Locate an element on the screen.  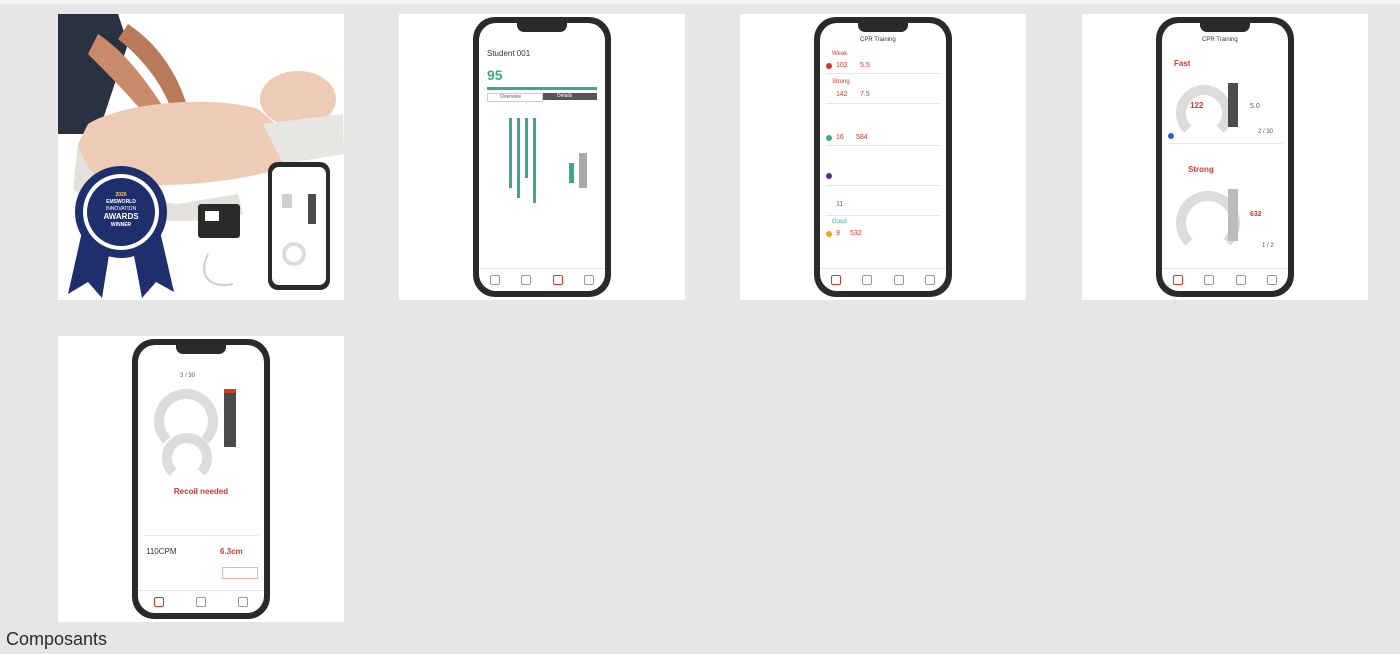
gallery-caption: Composants is located at coordinates (57, 639).